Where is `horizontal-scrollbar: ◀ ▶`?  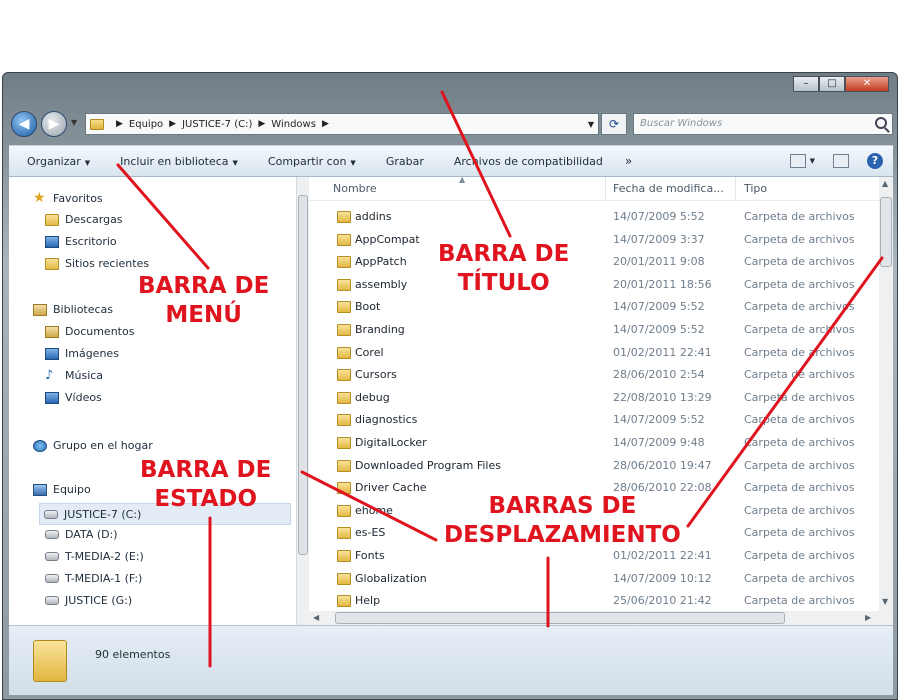 horizontal-scrollbar: ◀ ▶ is located at coordinates (594, 618).